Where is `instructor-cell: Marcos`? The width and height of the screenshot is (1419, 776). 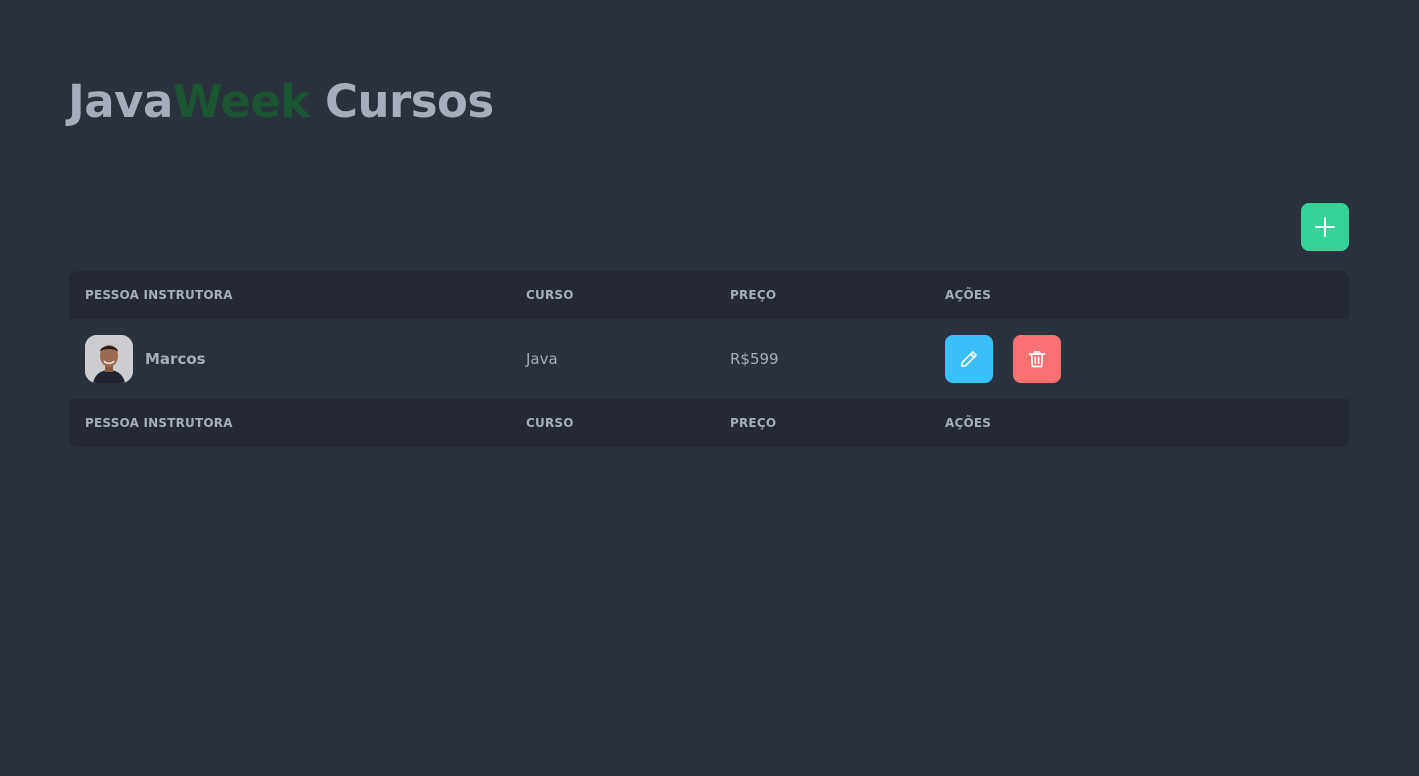
instructor-cell: Marcos is located at coordinates (145, 359).